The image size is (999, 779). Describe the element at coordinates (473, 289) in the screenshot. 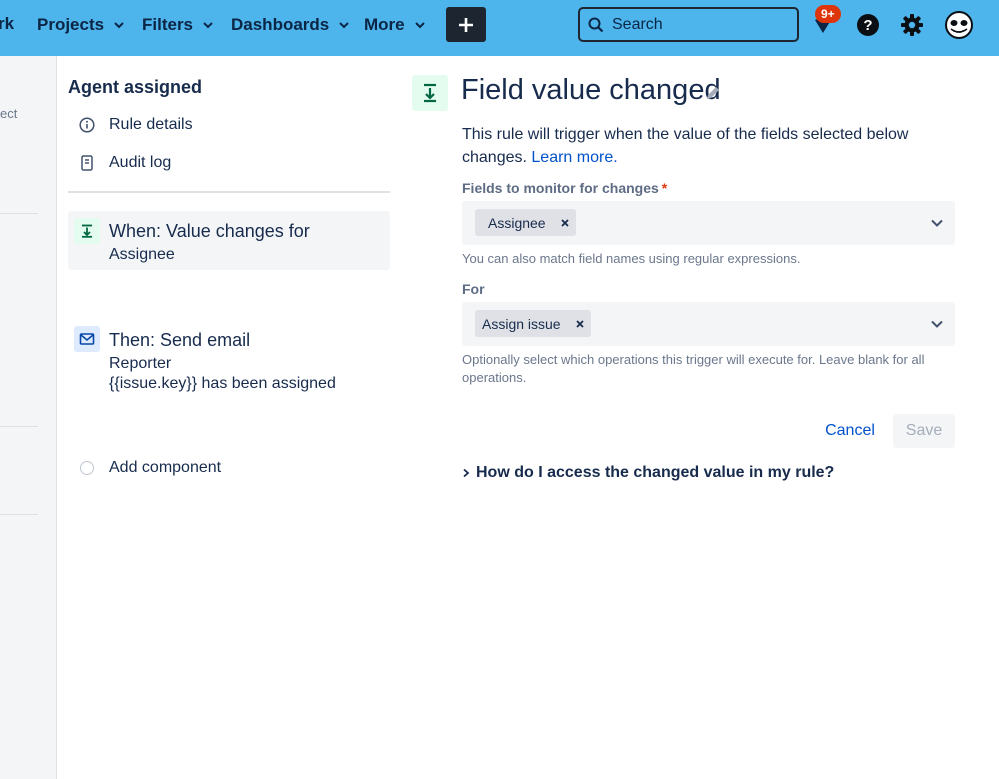

I see `for-label: For` at that location.